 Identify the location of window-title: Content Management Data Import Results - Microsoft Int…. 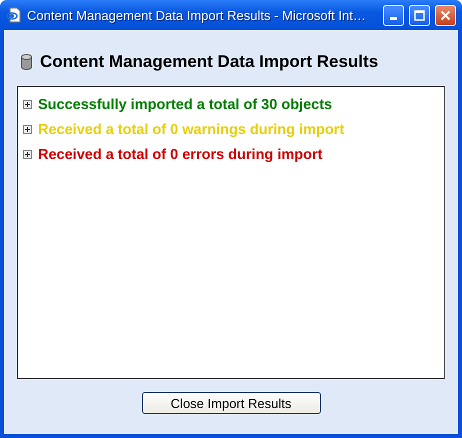
(197, 15).